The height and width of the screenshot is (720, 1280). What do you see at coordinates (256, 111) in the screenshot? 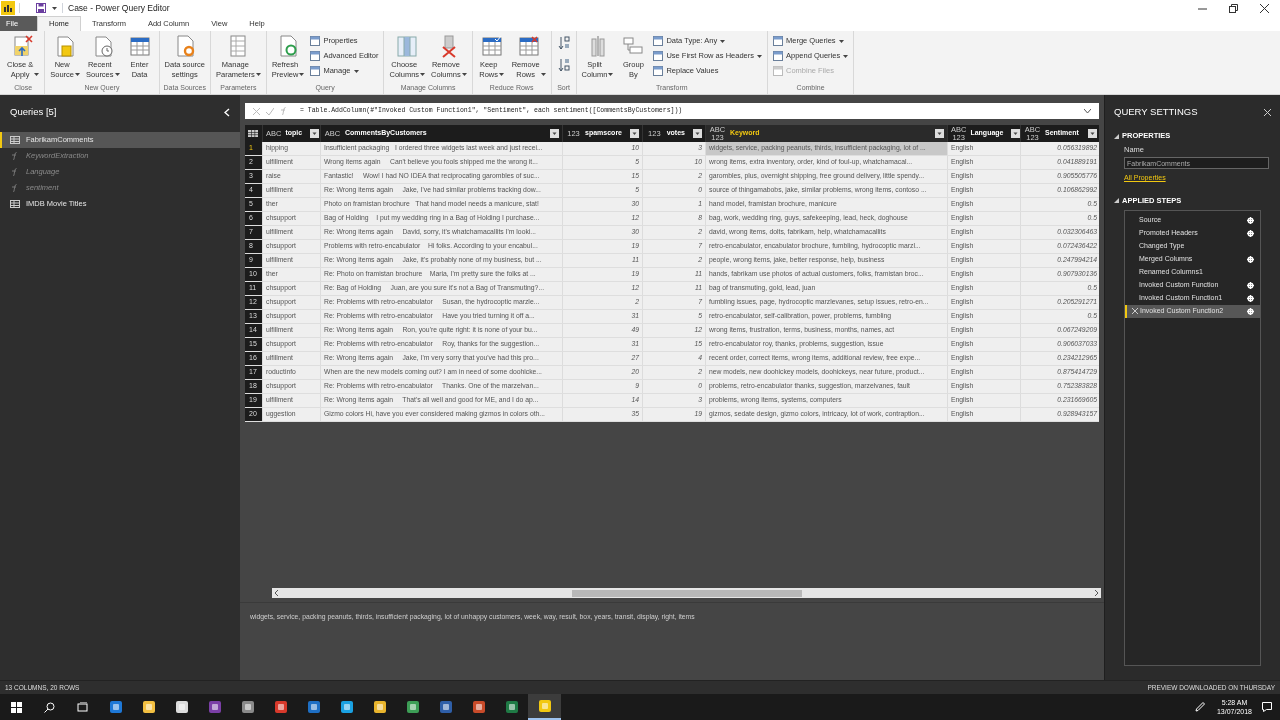
I see `cancel-icon` at bounding box center [256, 111].